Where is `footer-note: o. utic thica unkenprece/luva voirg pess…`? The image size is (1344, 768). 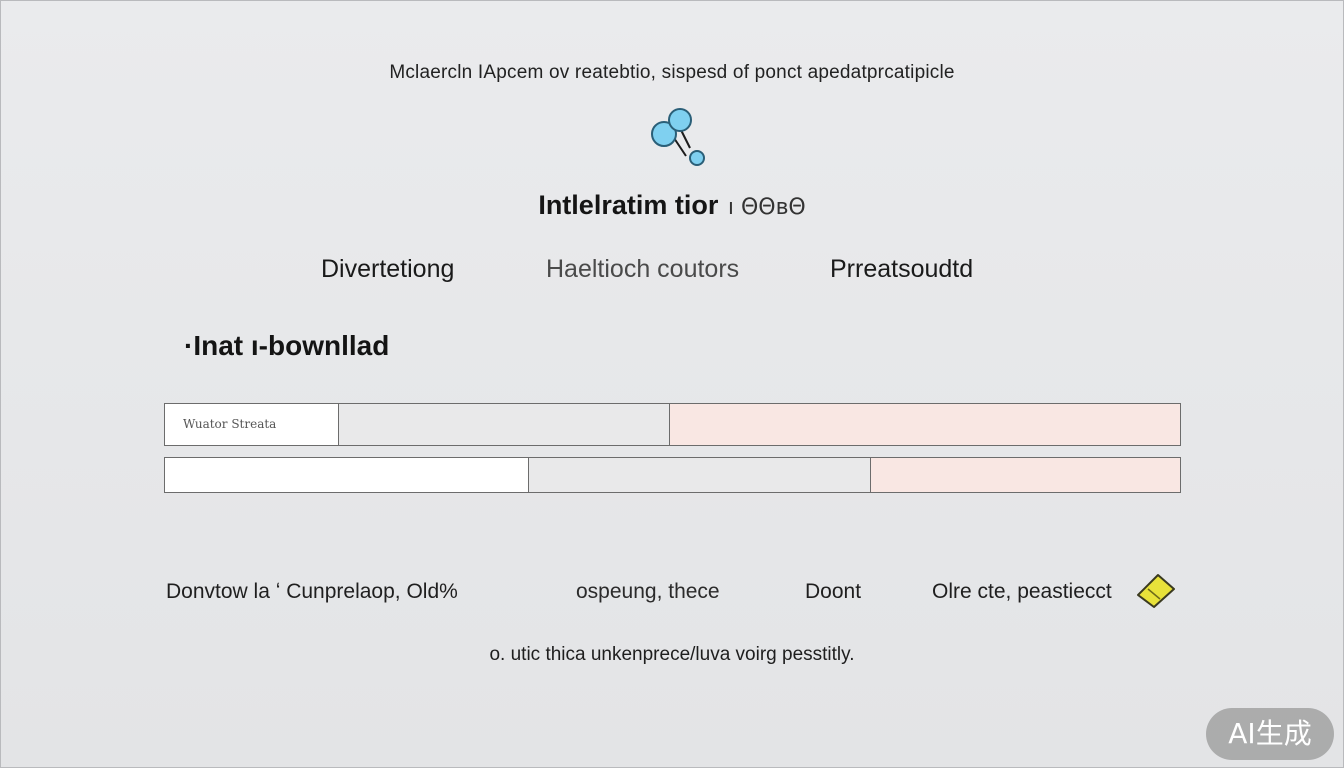 footer-note: o. utic thica unkenprece/luva voirg pess… is located at coordinates (672, 654).